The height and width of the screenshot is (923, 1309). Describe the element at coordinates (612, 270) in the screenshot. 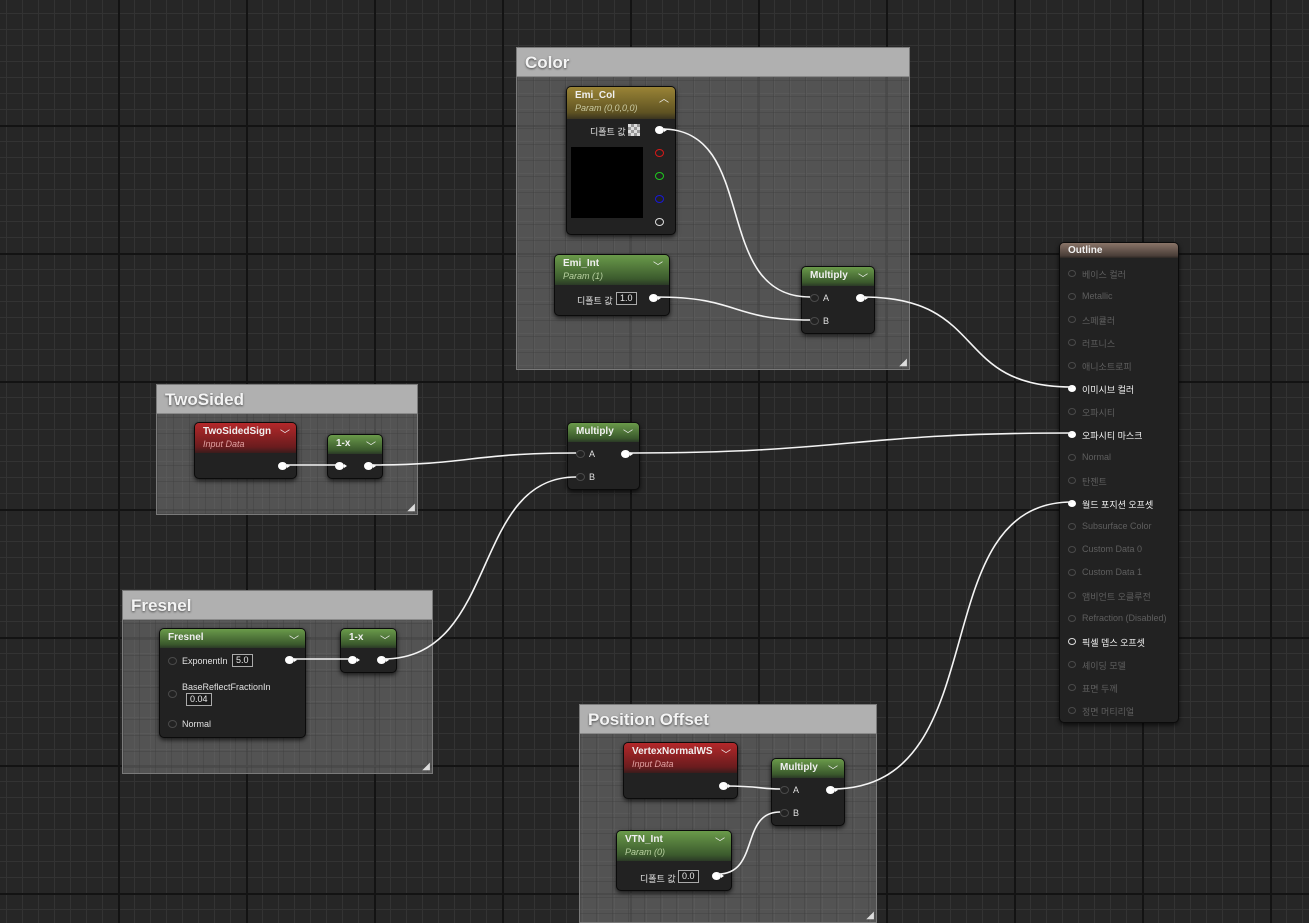

I see `node-header: Emi_Int Param (1) ﹀` at that location.